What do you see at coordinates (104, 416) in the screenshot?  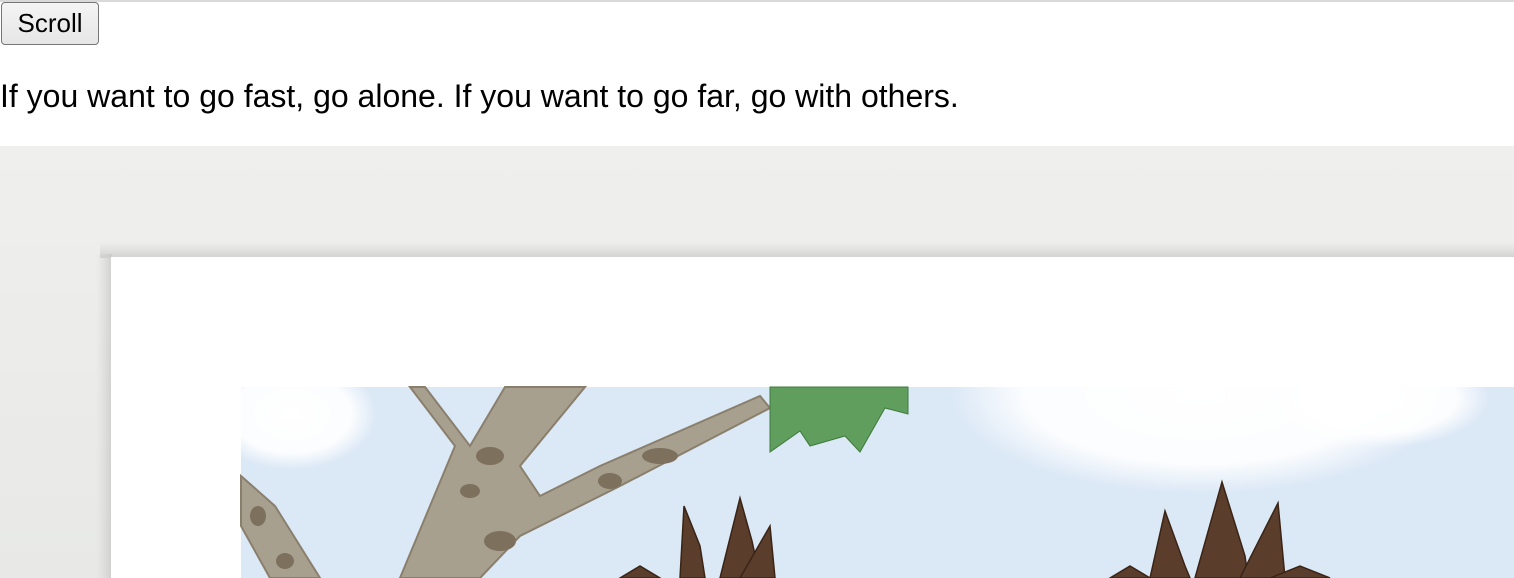 I see `frame-shadow-left` at bounding box center [104, 416].